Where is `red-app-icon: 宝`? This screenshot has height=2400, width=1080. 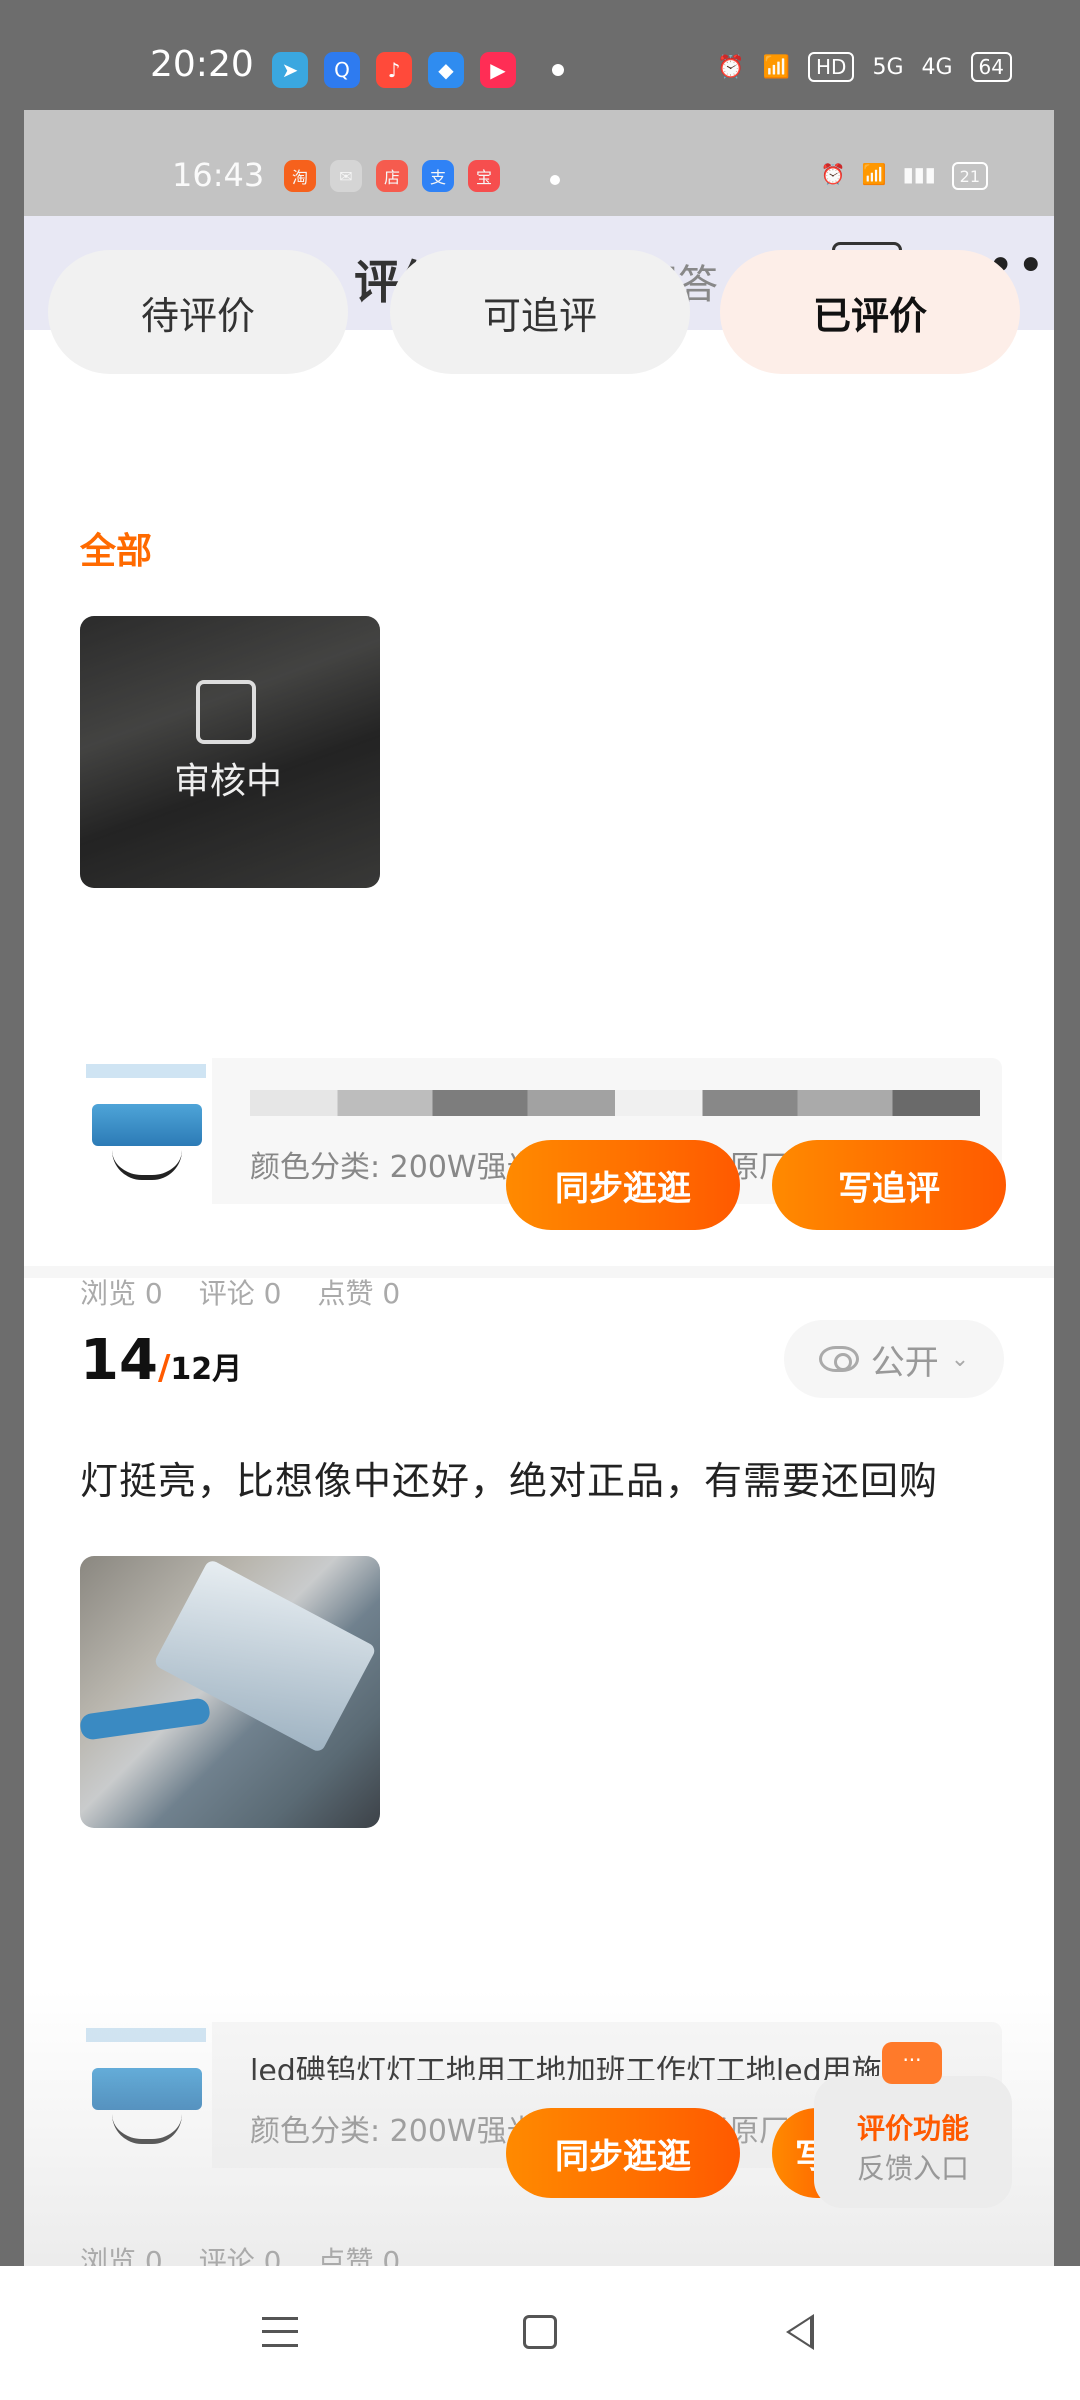
red-app-icon: 宝 is located at coordinates (484, 176).